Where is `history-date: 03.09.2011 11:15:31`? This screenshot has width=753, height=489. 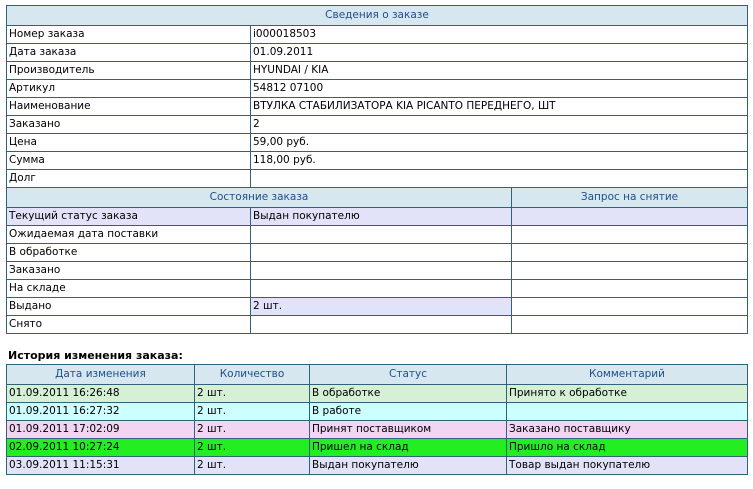
history-date: 03.09.2011 11:15:31 is located at coordinates (100, 465).